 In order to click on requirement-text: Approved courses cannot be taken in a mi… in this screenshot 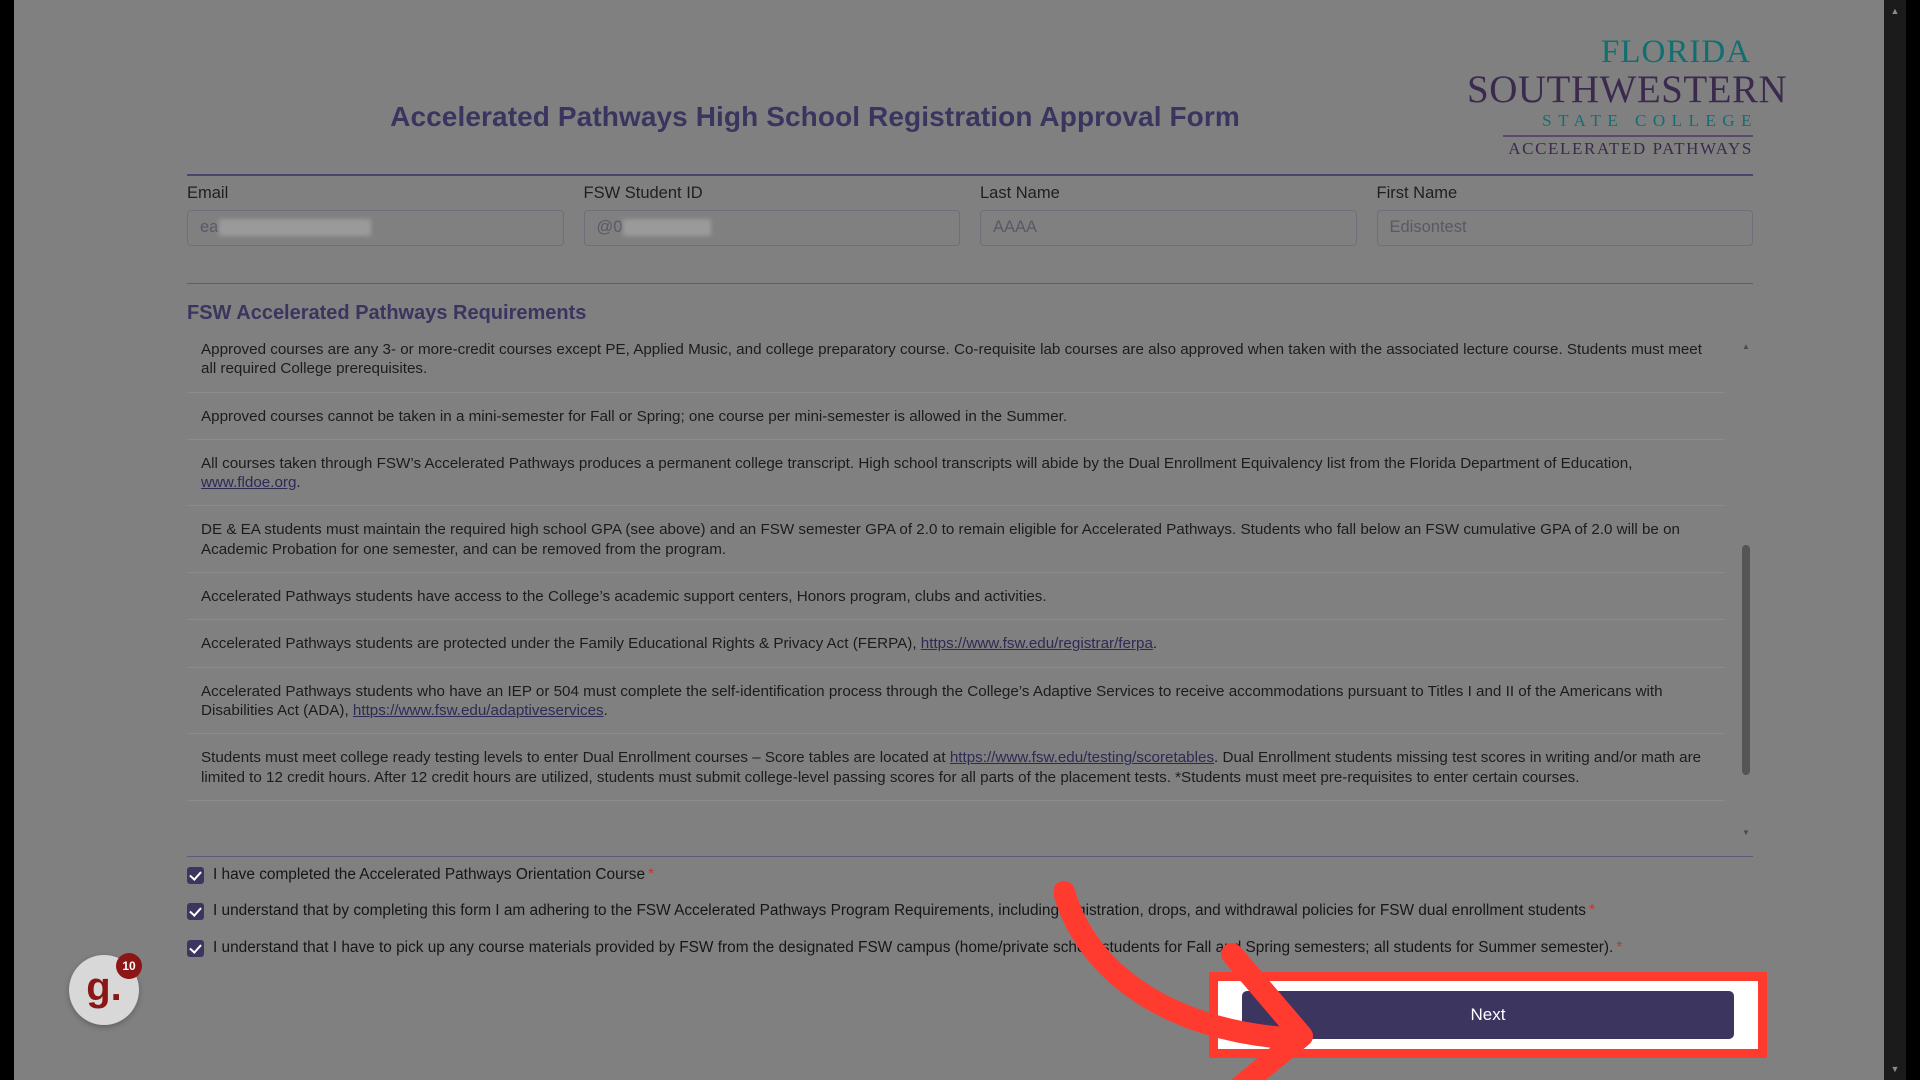, I will do `click(634, 416)`.